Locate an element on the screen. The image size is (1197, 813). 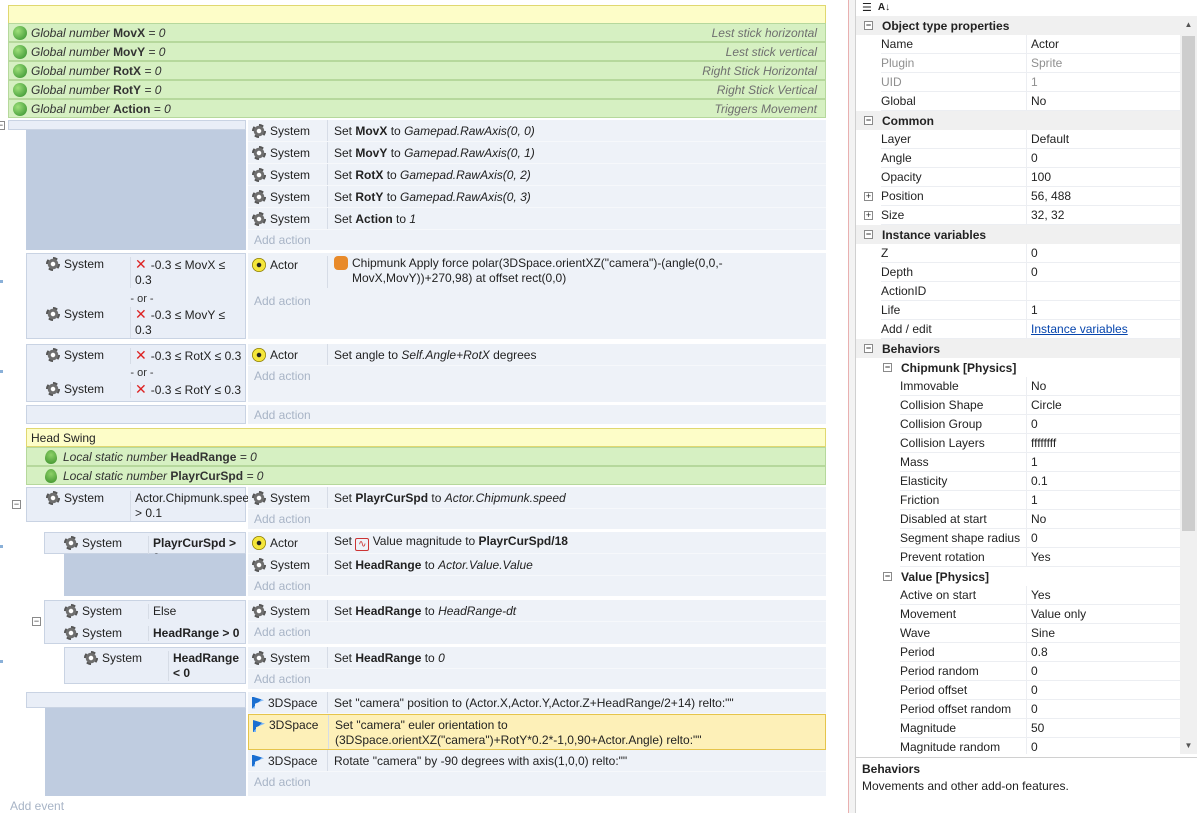
top-comment is located at coordinates (417, 14).